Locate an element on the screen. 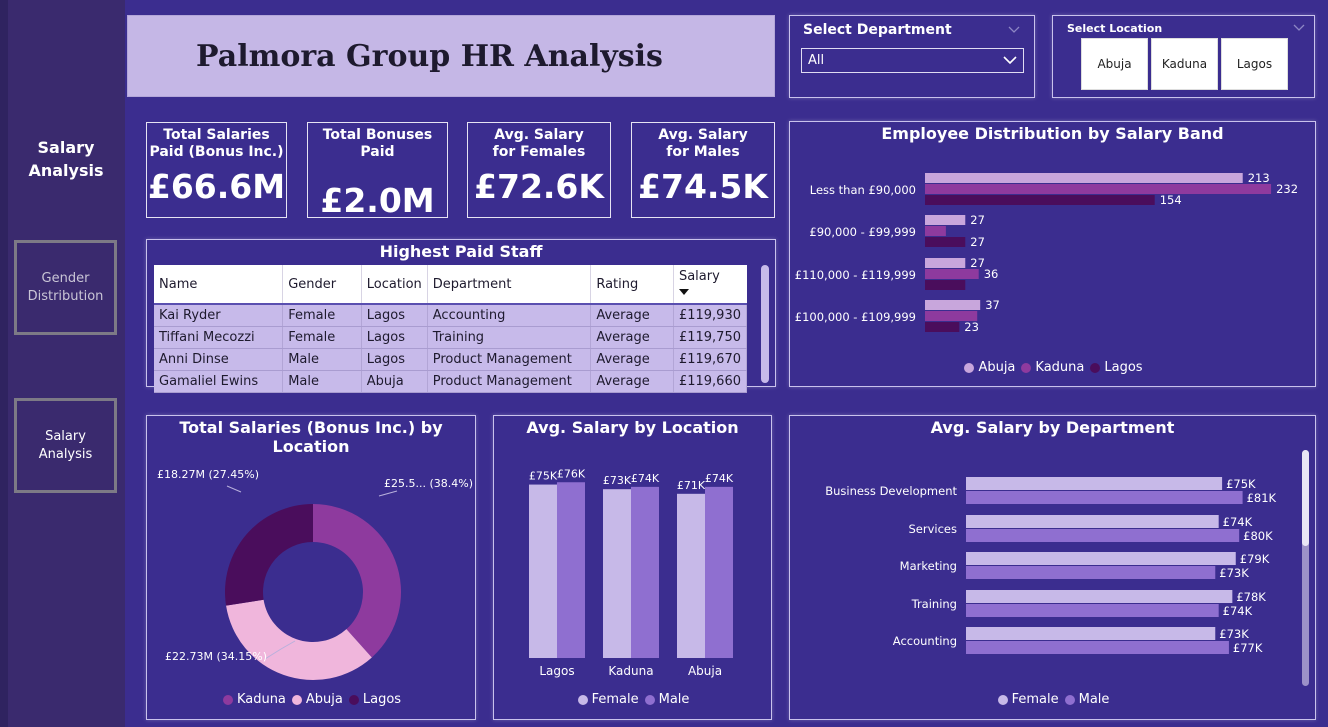 This screenshot has height=727, width=1328. kpi-value: £72.6K is located at coordinates (539, 186).